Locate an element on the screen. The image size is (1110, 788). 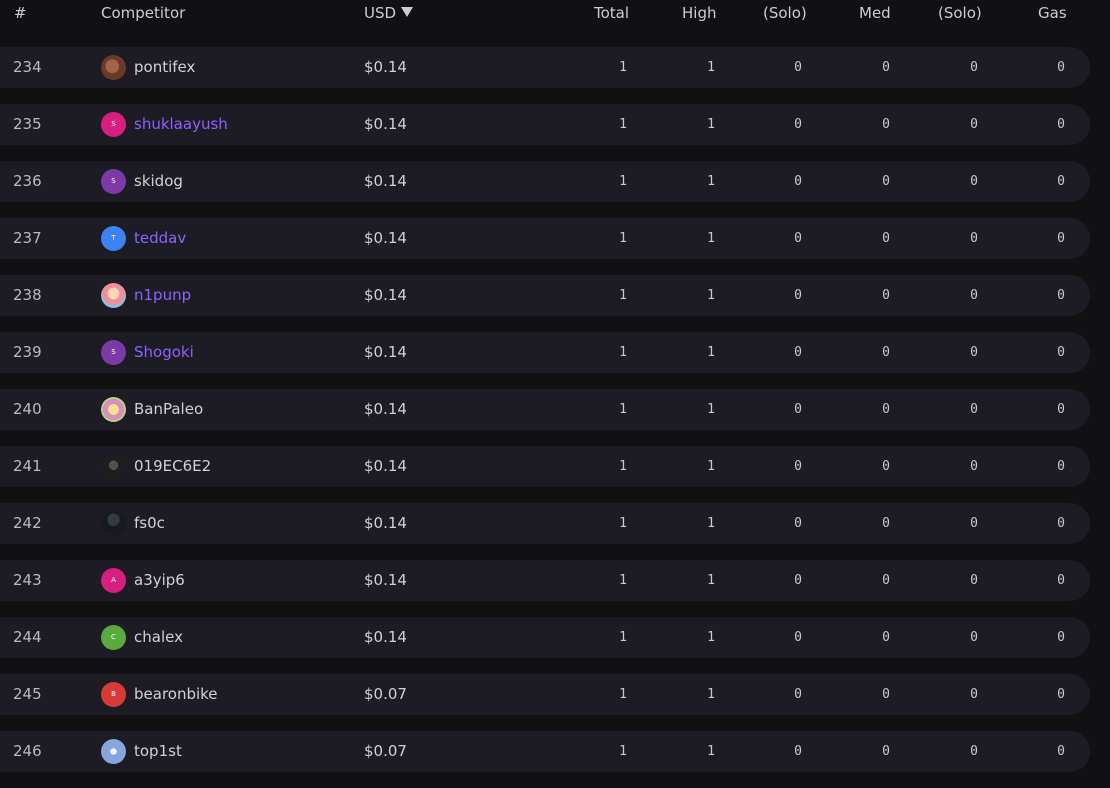
table-row: 237 Tteddav $0.14 1 1 0 0 0 0 is located at coordinates (545, 238).